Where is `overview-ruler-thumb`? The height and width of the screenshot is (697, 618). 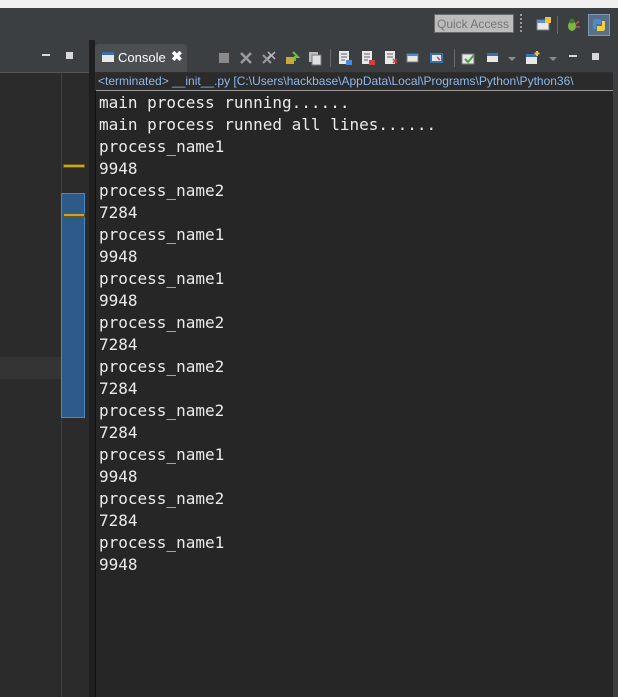 overview-ruler-thumb is located at coordinates (73, 305).